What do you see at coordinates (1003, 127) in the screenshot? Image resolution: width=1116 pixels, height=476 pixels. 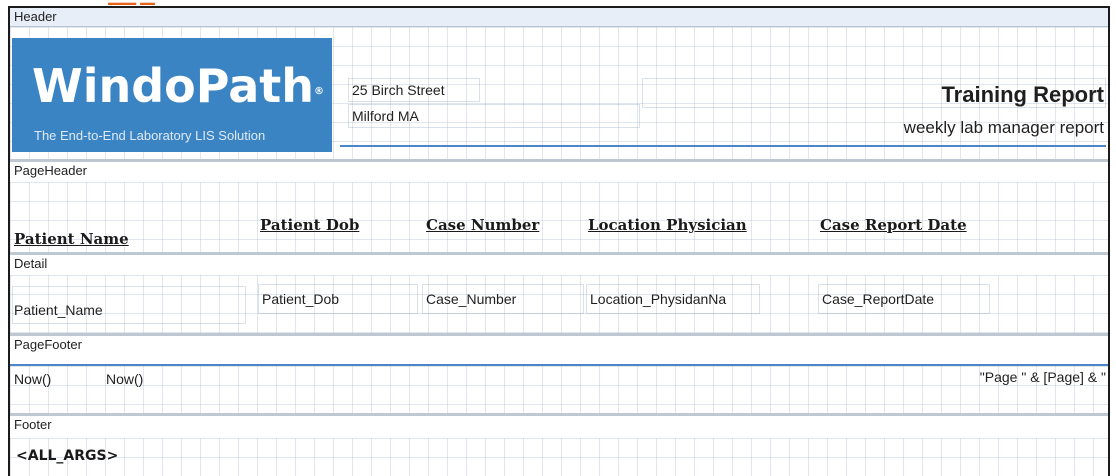 I see `report-subtitle: weekly lab manager report` at bounding box center [1003, 127].